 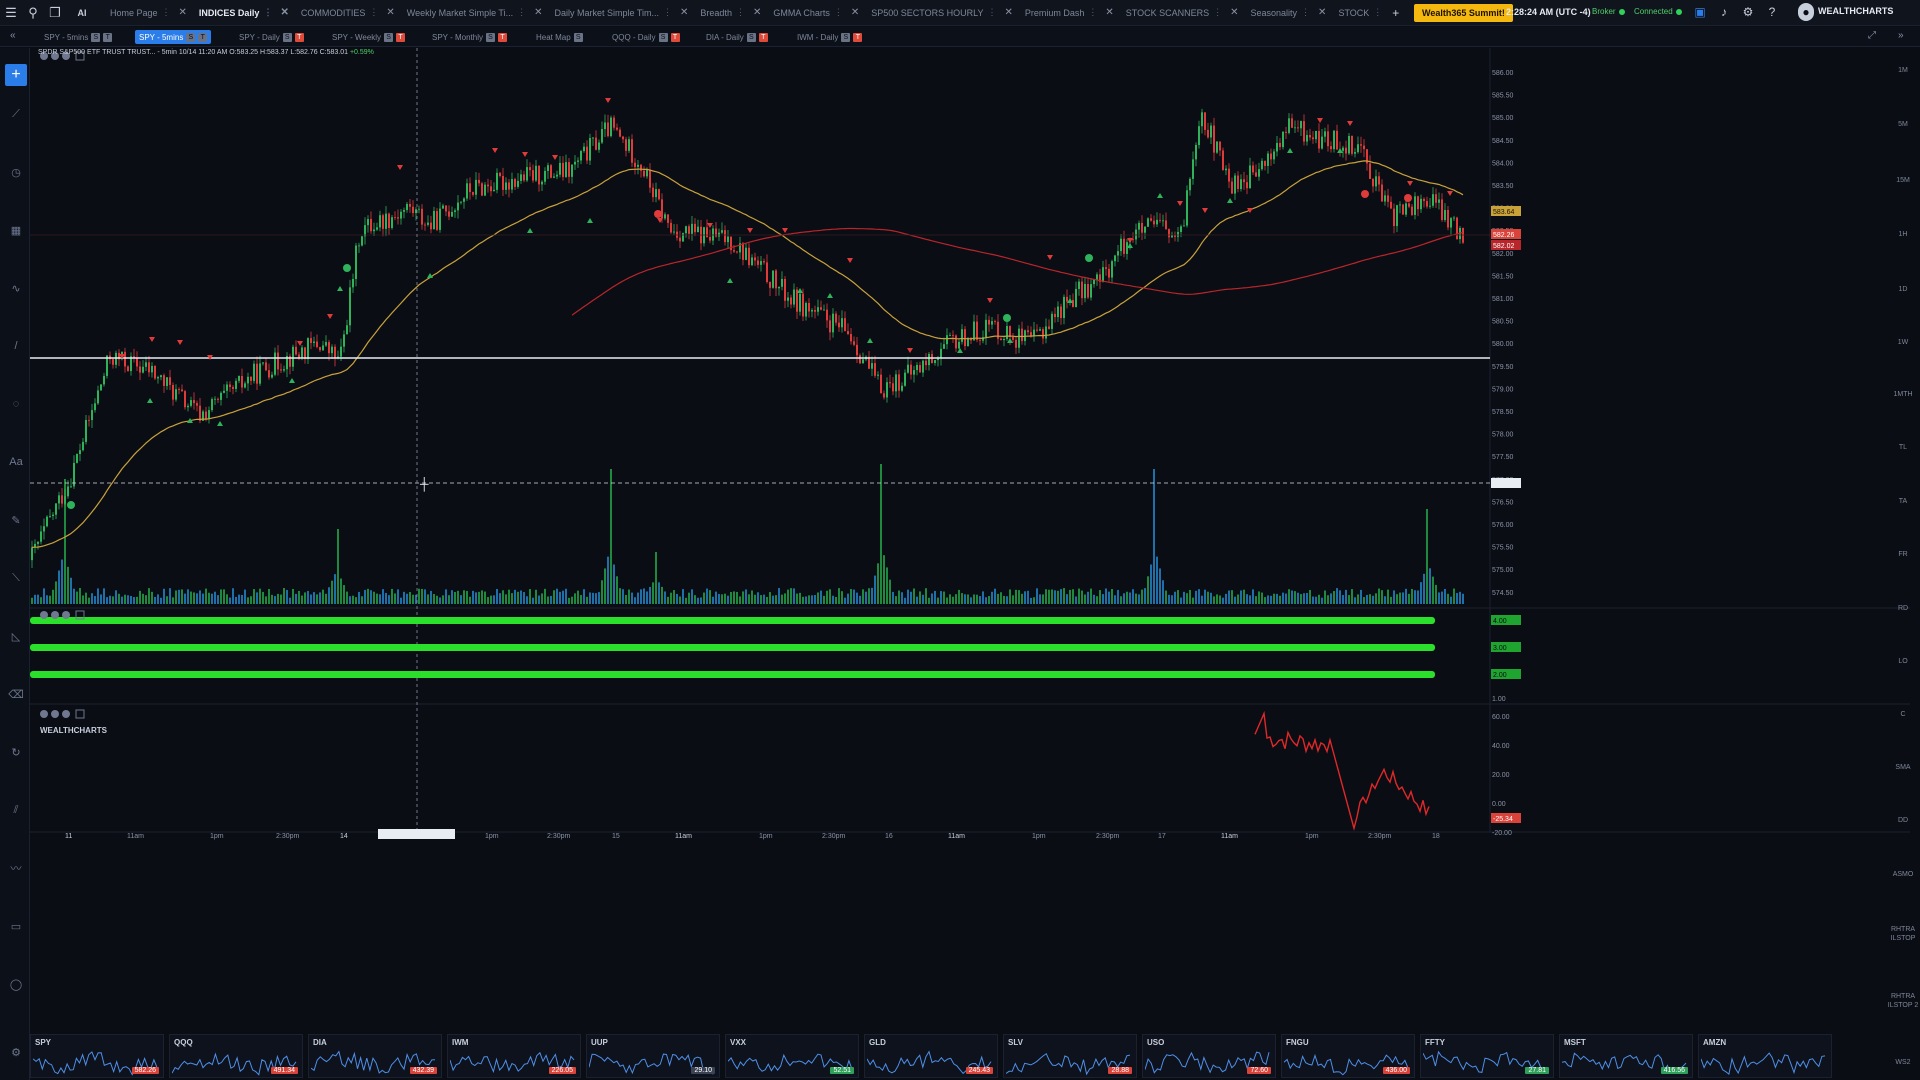 What do you see at coordinates (1626, 1056) in the screenshot?
I see `ticker-card: MSFT 416.56` at bounding box center [1626, 1056].